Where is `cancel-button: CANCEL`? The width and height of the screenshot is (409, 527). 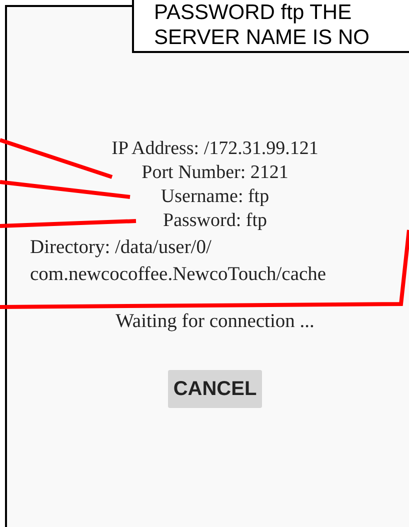 cancel-button: CANCEL is located at coordinates (215, 389).